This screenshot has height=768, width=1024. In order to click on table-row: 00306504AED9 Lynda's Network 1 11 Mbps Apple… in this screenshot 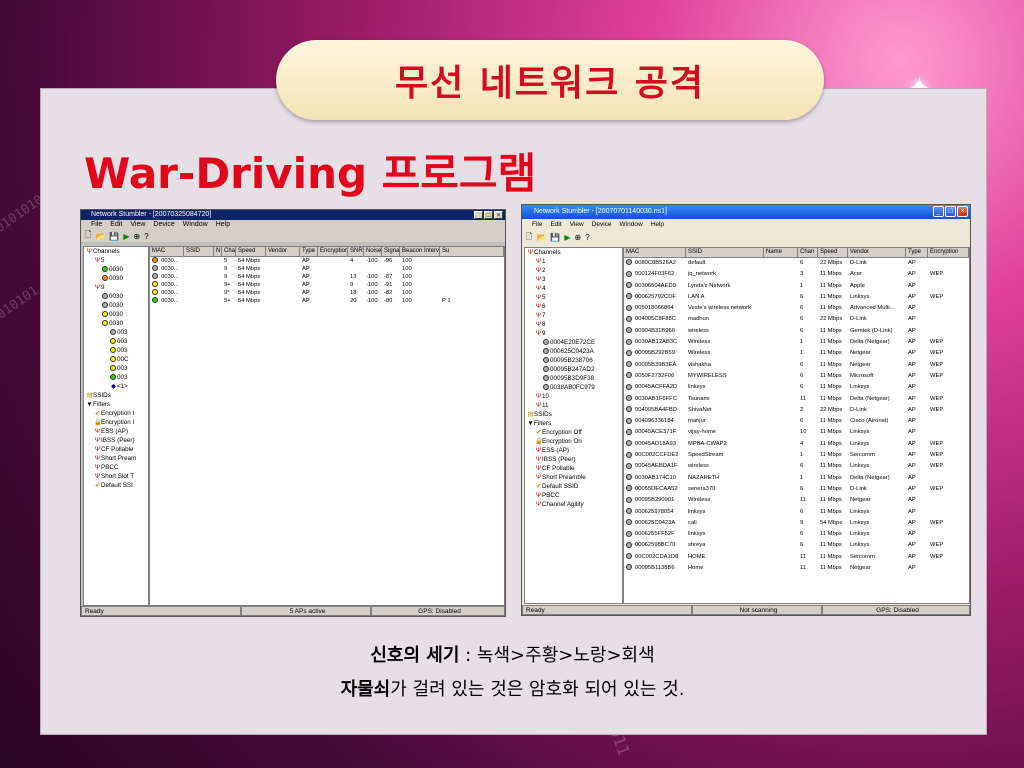, I will do `click(796, 286)`.